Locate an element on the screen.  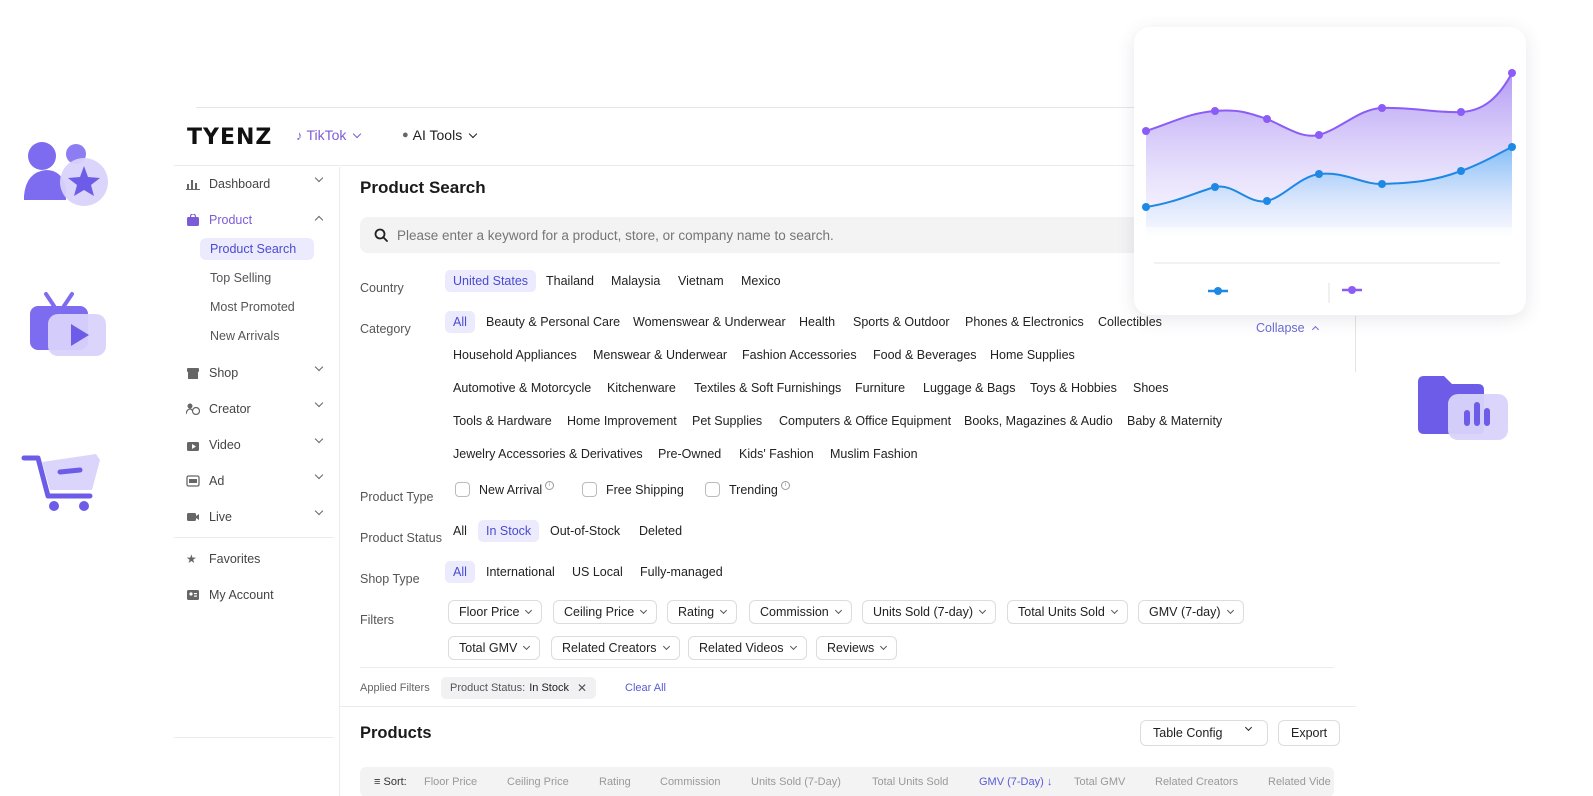
category-chip: Shoes is located at coordinates (1150, 388).